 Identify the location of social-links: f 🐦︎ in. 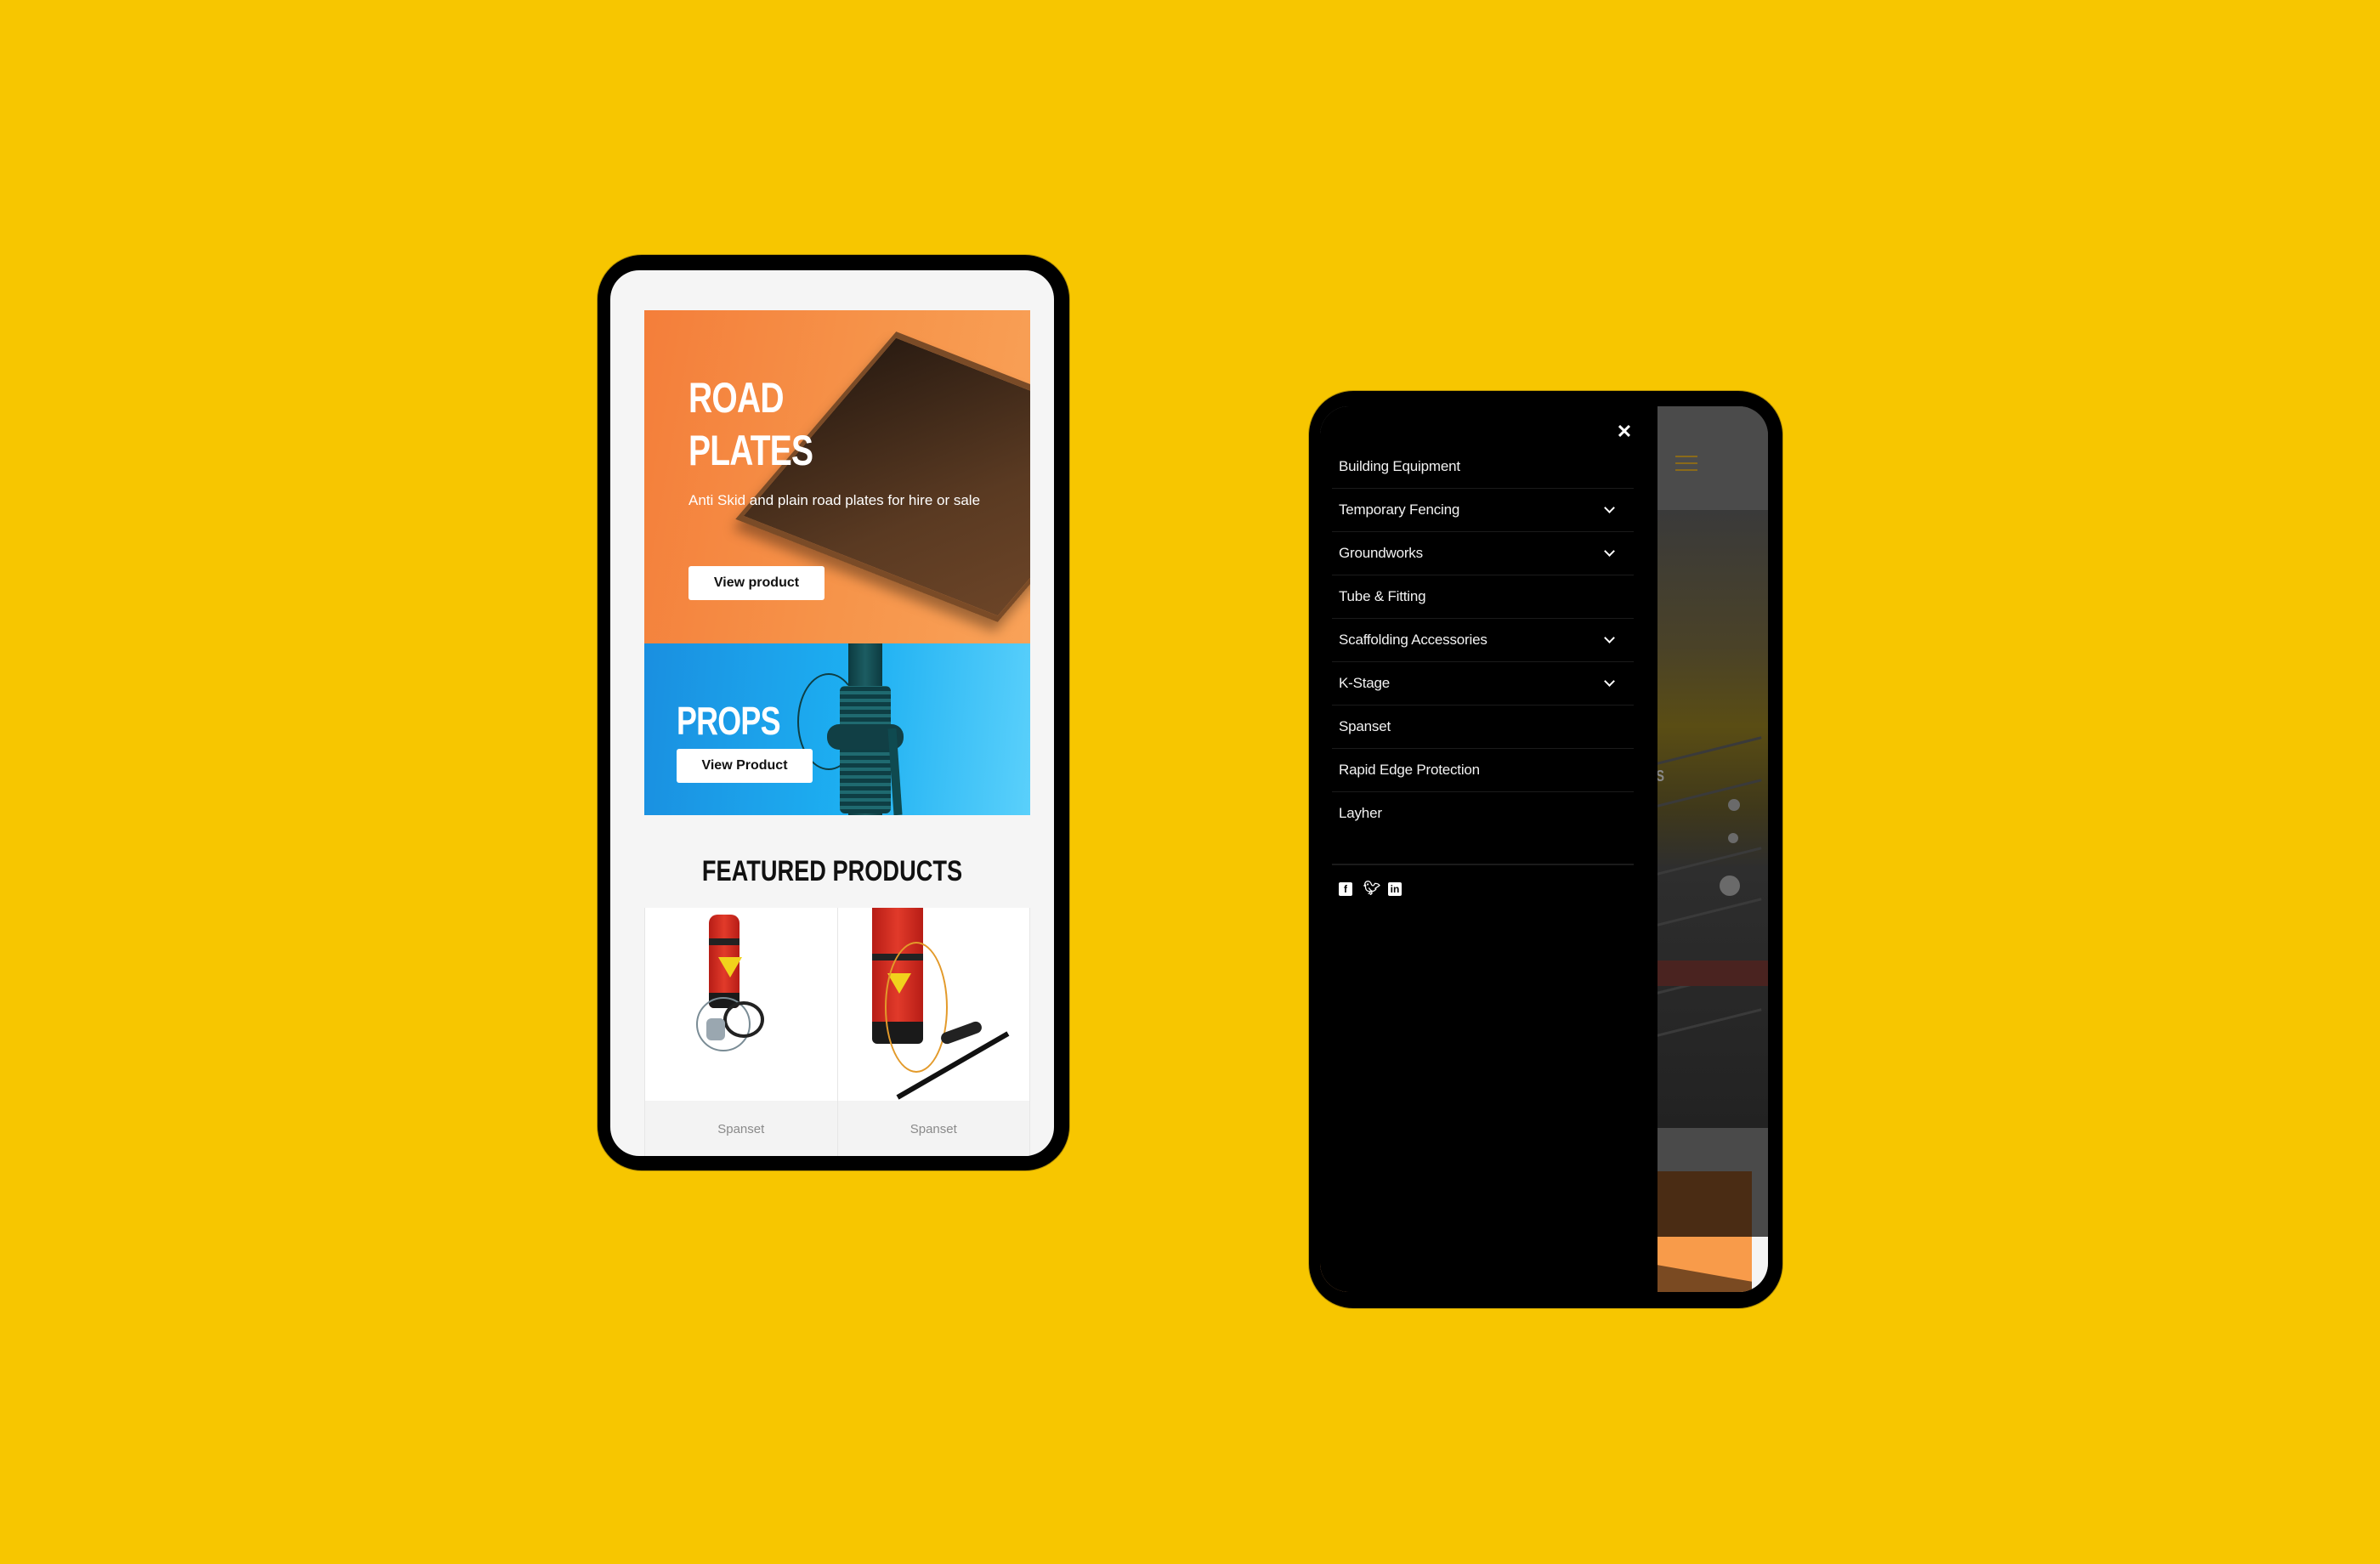
(1370, 889).